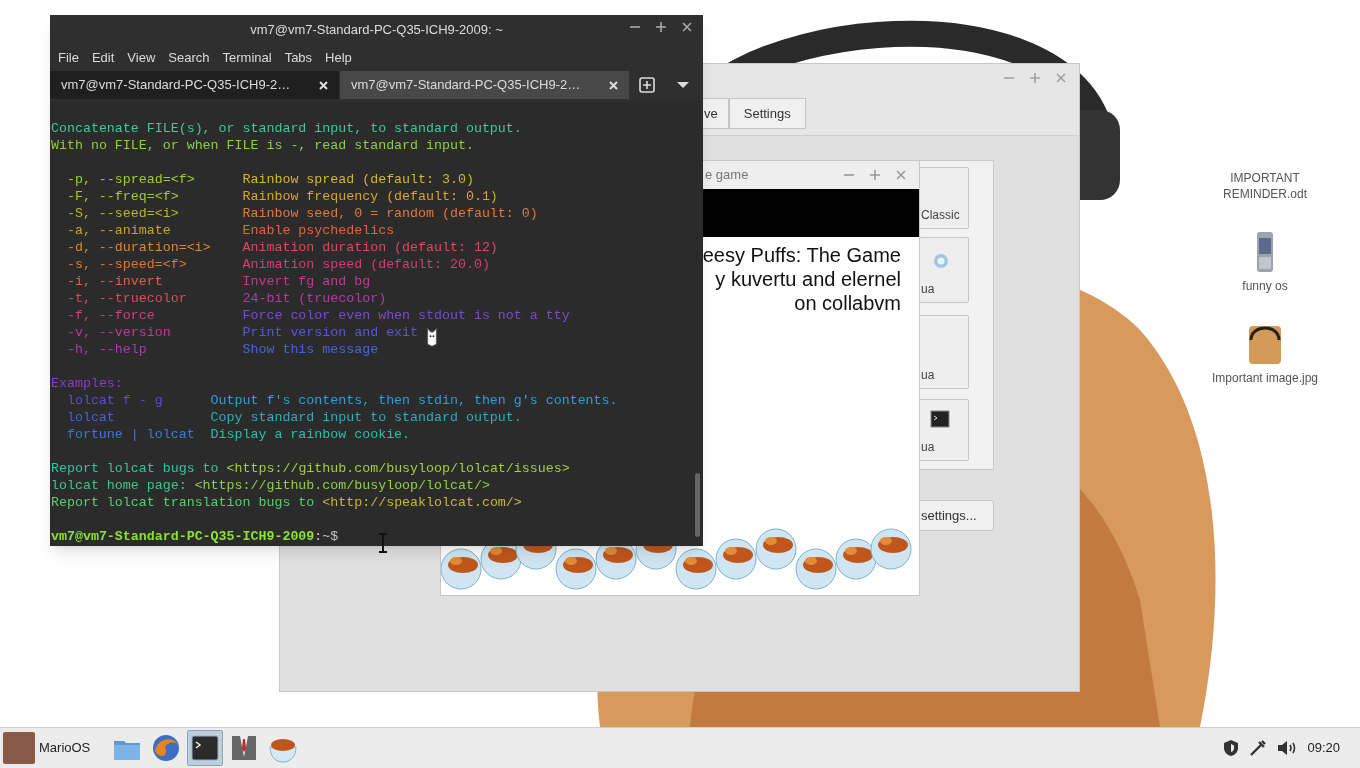 The height and width of the screenshot is (768, 1360). What do you see at coordinates (370, 247) in the screenshot?
I see `terminal-text: Animation duration (default: 12)` at bounding box center [370, 247].